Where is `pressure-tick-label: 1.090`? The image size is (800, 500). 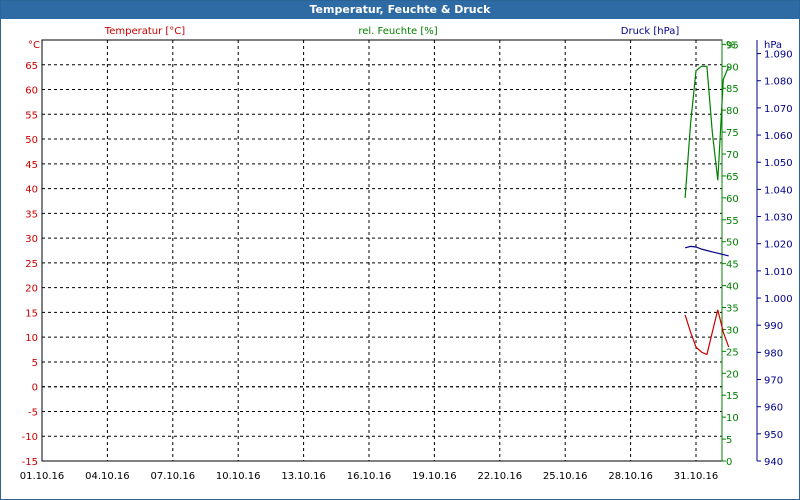
pressure-tick-label: 1.090 is located at coordinates (778, 55).